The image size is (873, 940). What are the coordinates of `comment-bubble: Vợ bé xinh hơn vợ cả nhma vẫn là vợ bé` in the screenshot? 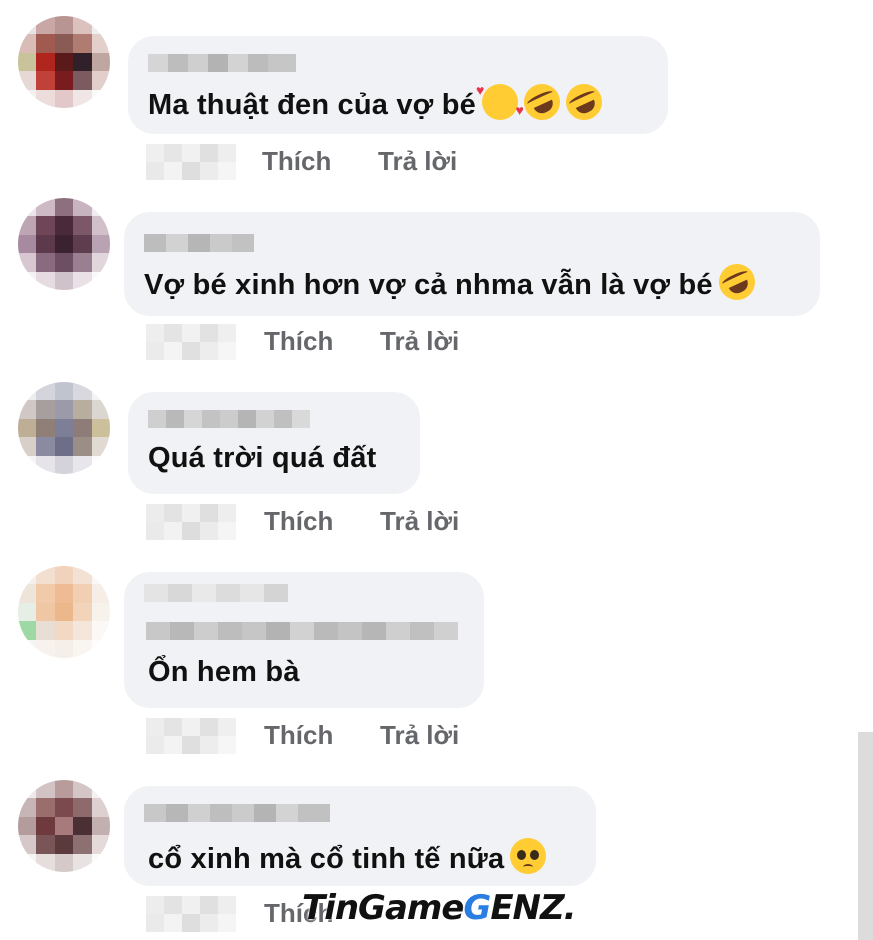 It's located at (472, 264).